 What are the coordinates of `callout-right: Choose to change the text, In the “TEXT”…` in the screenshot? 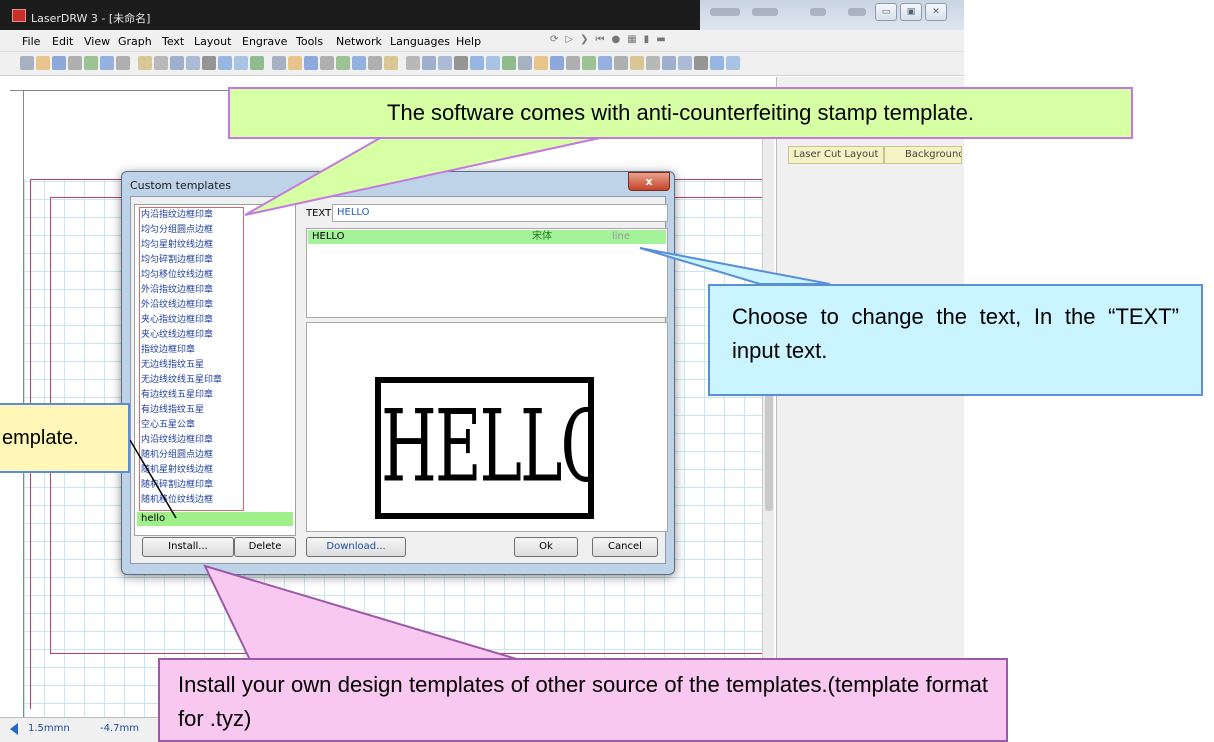 It's located at (955, 340).